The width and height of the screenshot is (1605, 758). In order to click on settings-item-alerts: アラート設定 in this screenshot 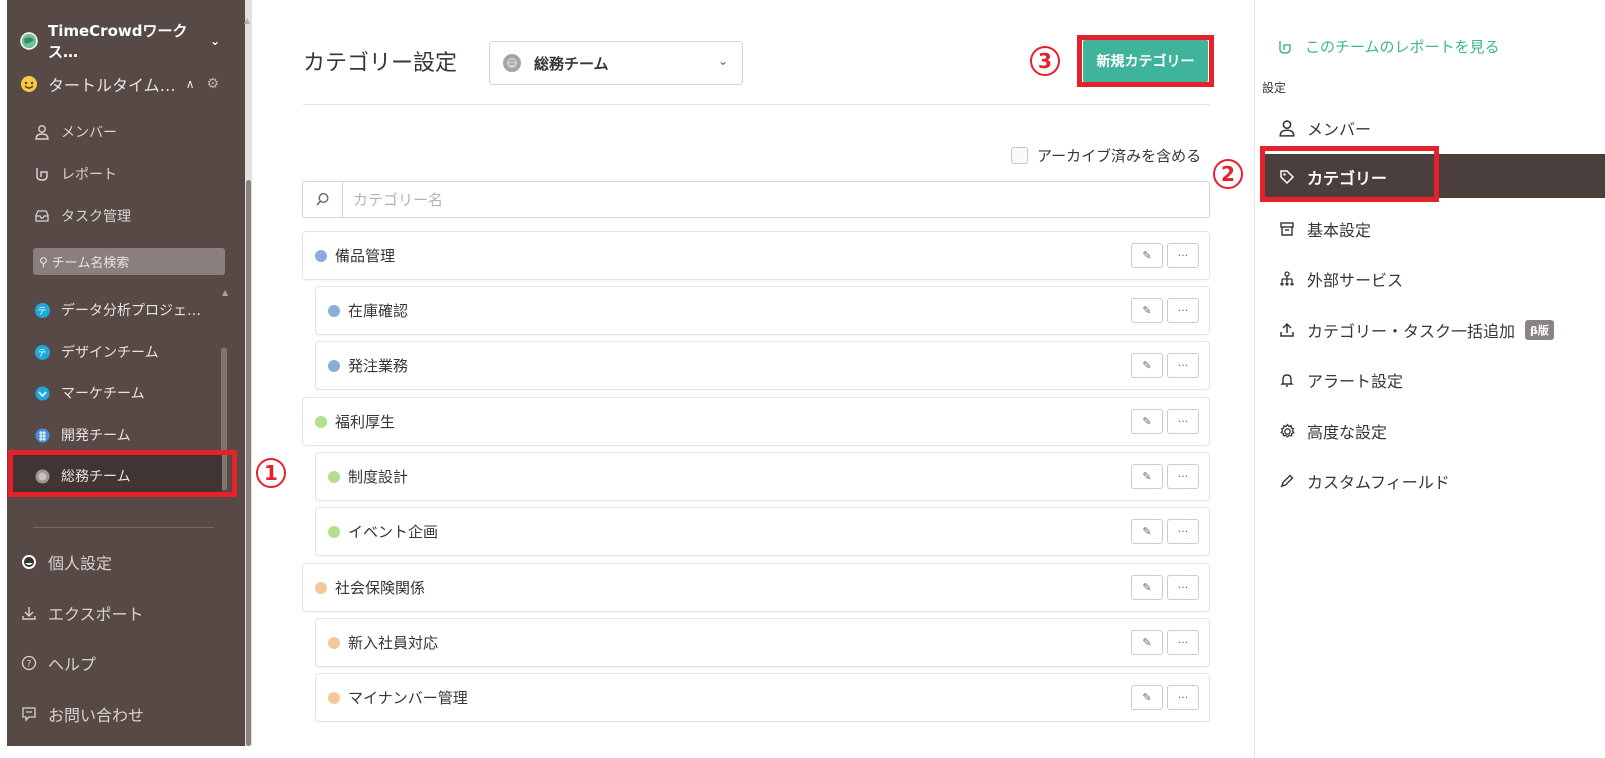, I will do `click(1340, 380)`.